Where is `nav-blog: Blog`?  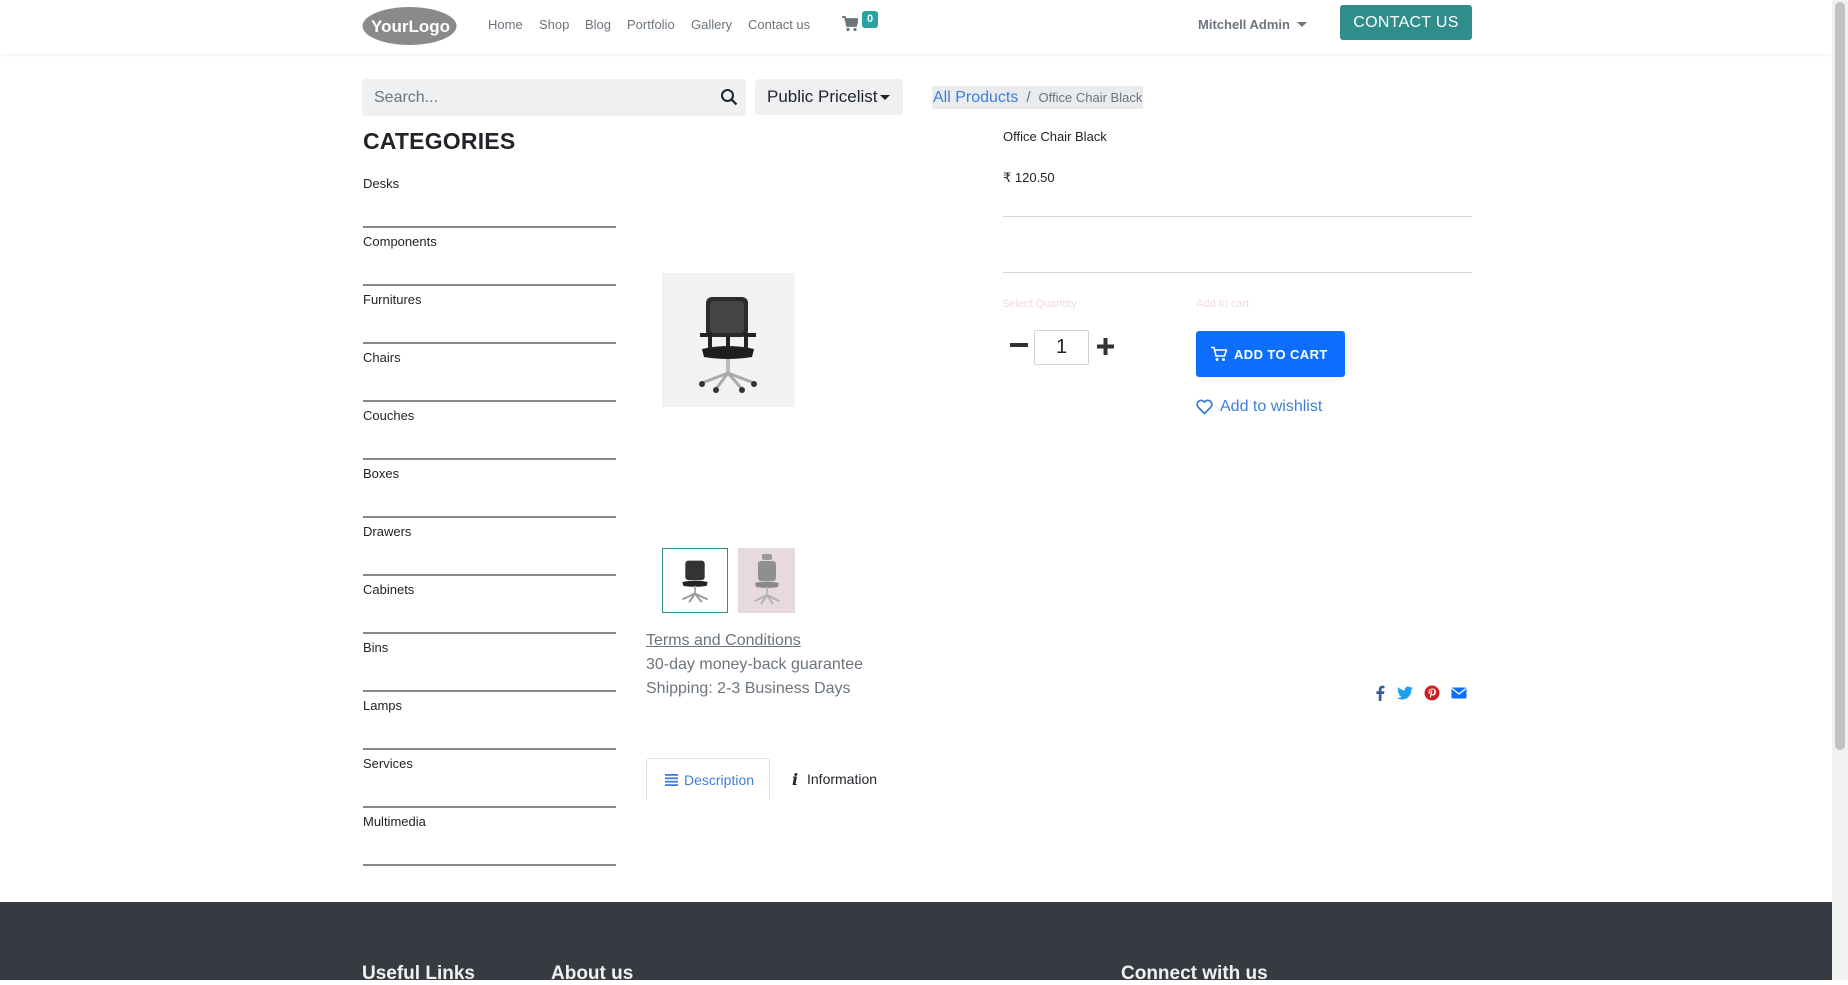 nav-blog: Blog is located at coordinates (598, 24).